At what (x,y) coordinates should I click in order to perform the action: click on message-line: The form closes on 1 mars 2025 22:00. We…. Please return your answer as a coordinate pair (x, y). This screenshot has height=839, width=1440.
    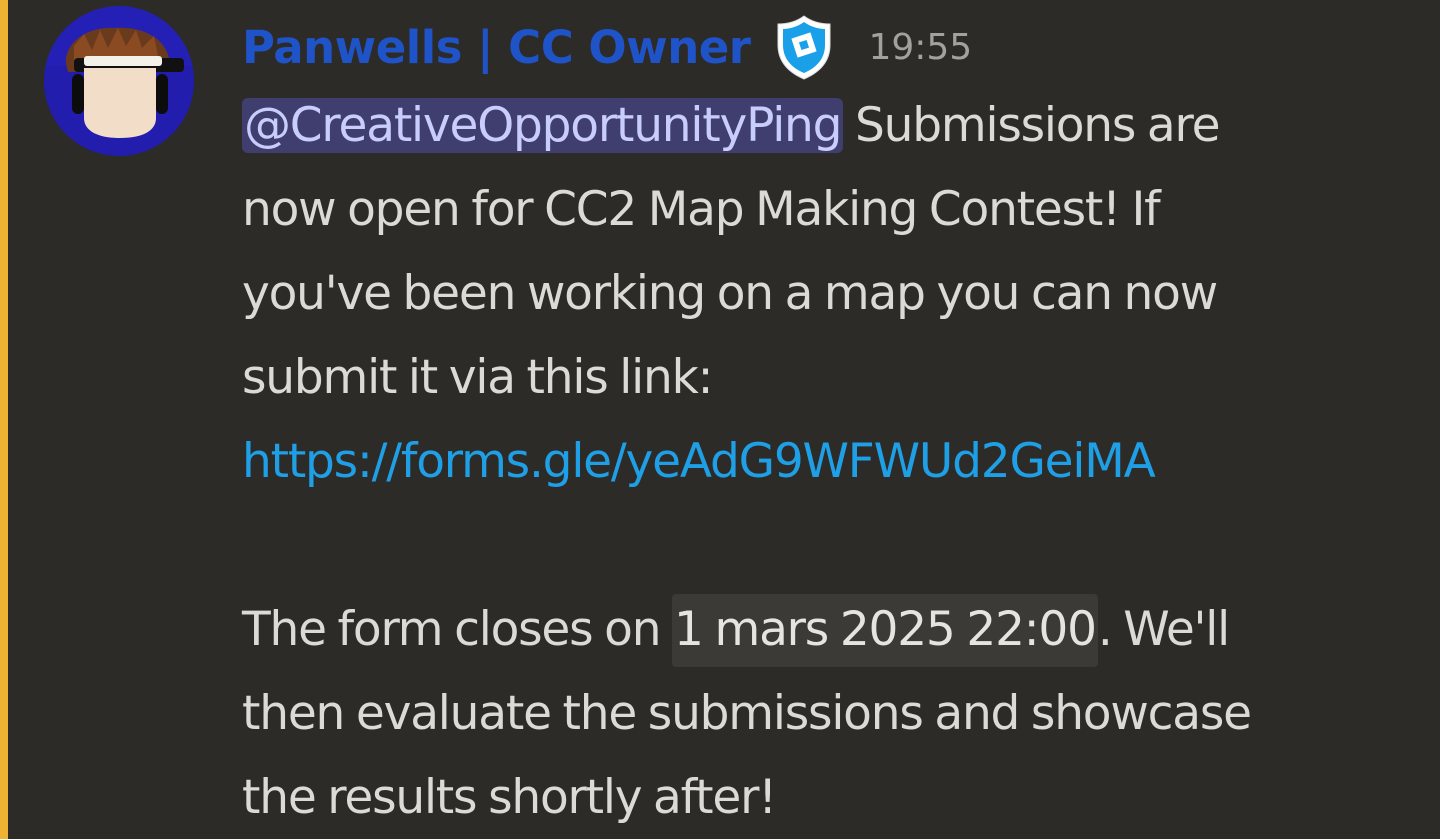
    Looking at the image, I should click on (837, 630).